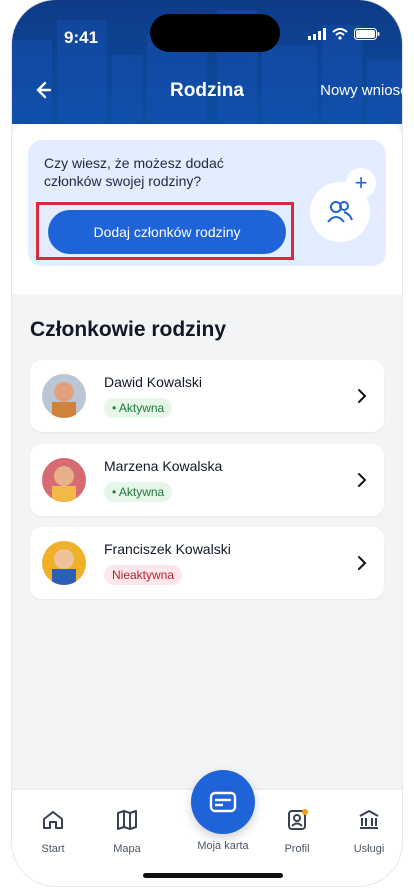 The image size is (414, 890). I want to click on status-time: 9:41, so click(81, 37).